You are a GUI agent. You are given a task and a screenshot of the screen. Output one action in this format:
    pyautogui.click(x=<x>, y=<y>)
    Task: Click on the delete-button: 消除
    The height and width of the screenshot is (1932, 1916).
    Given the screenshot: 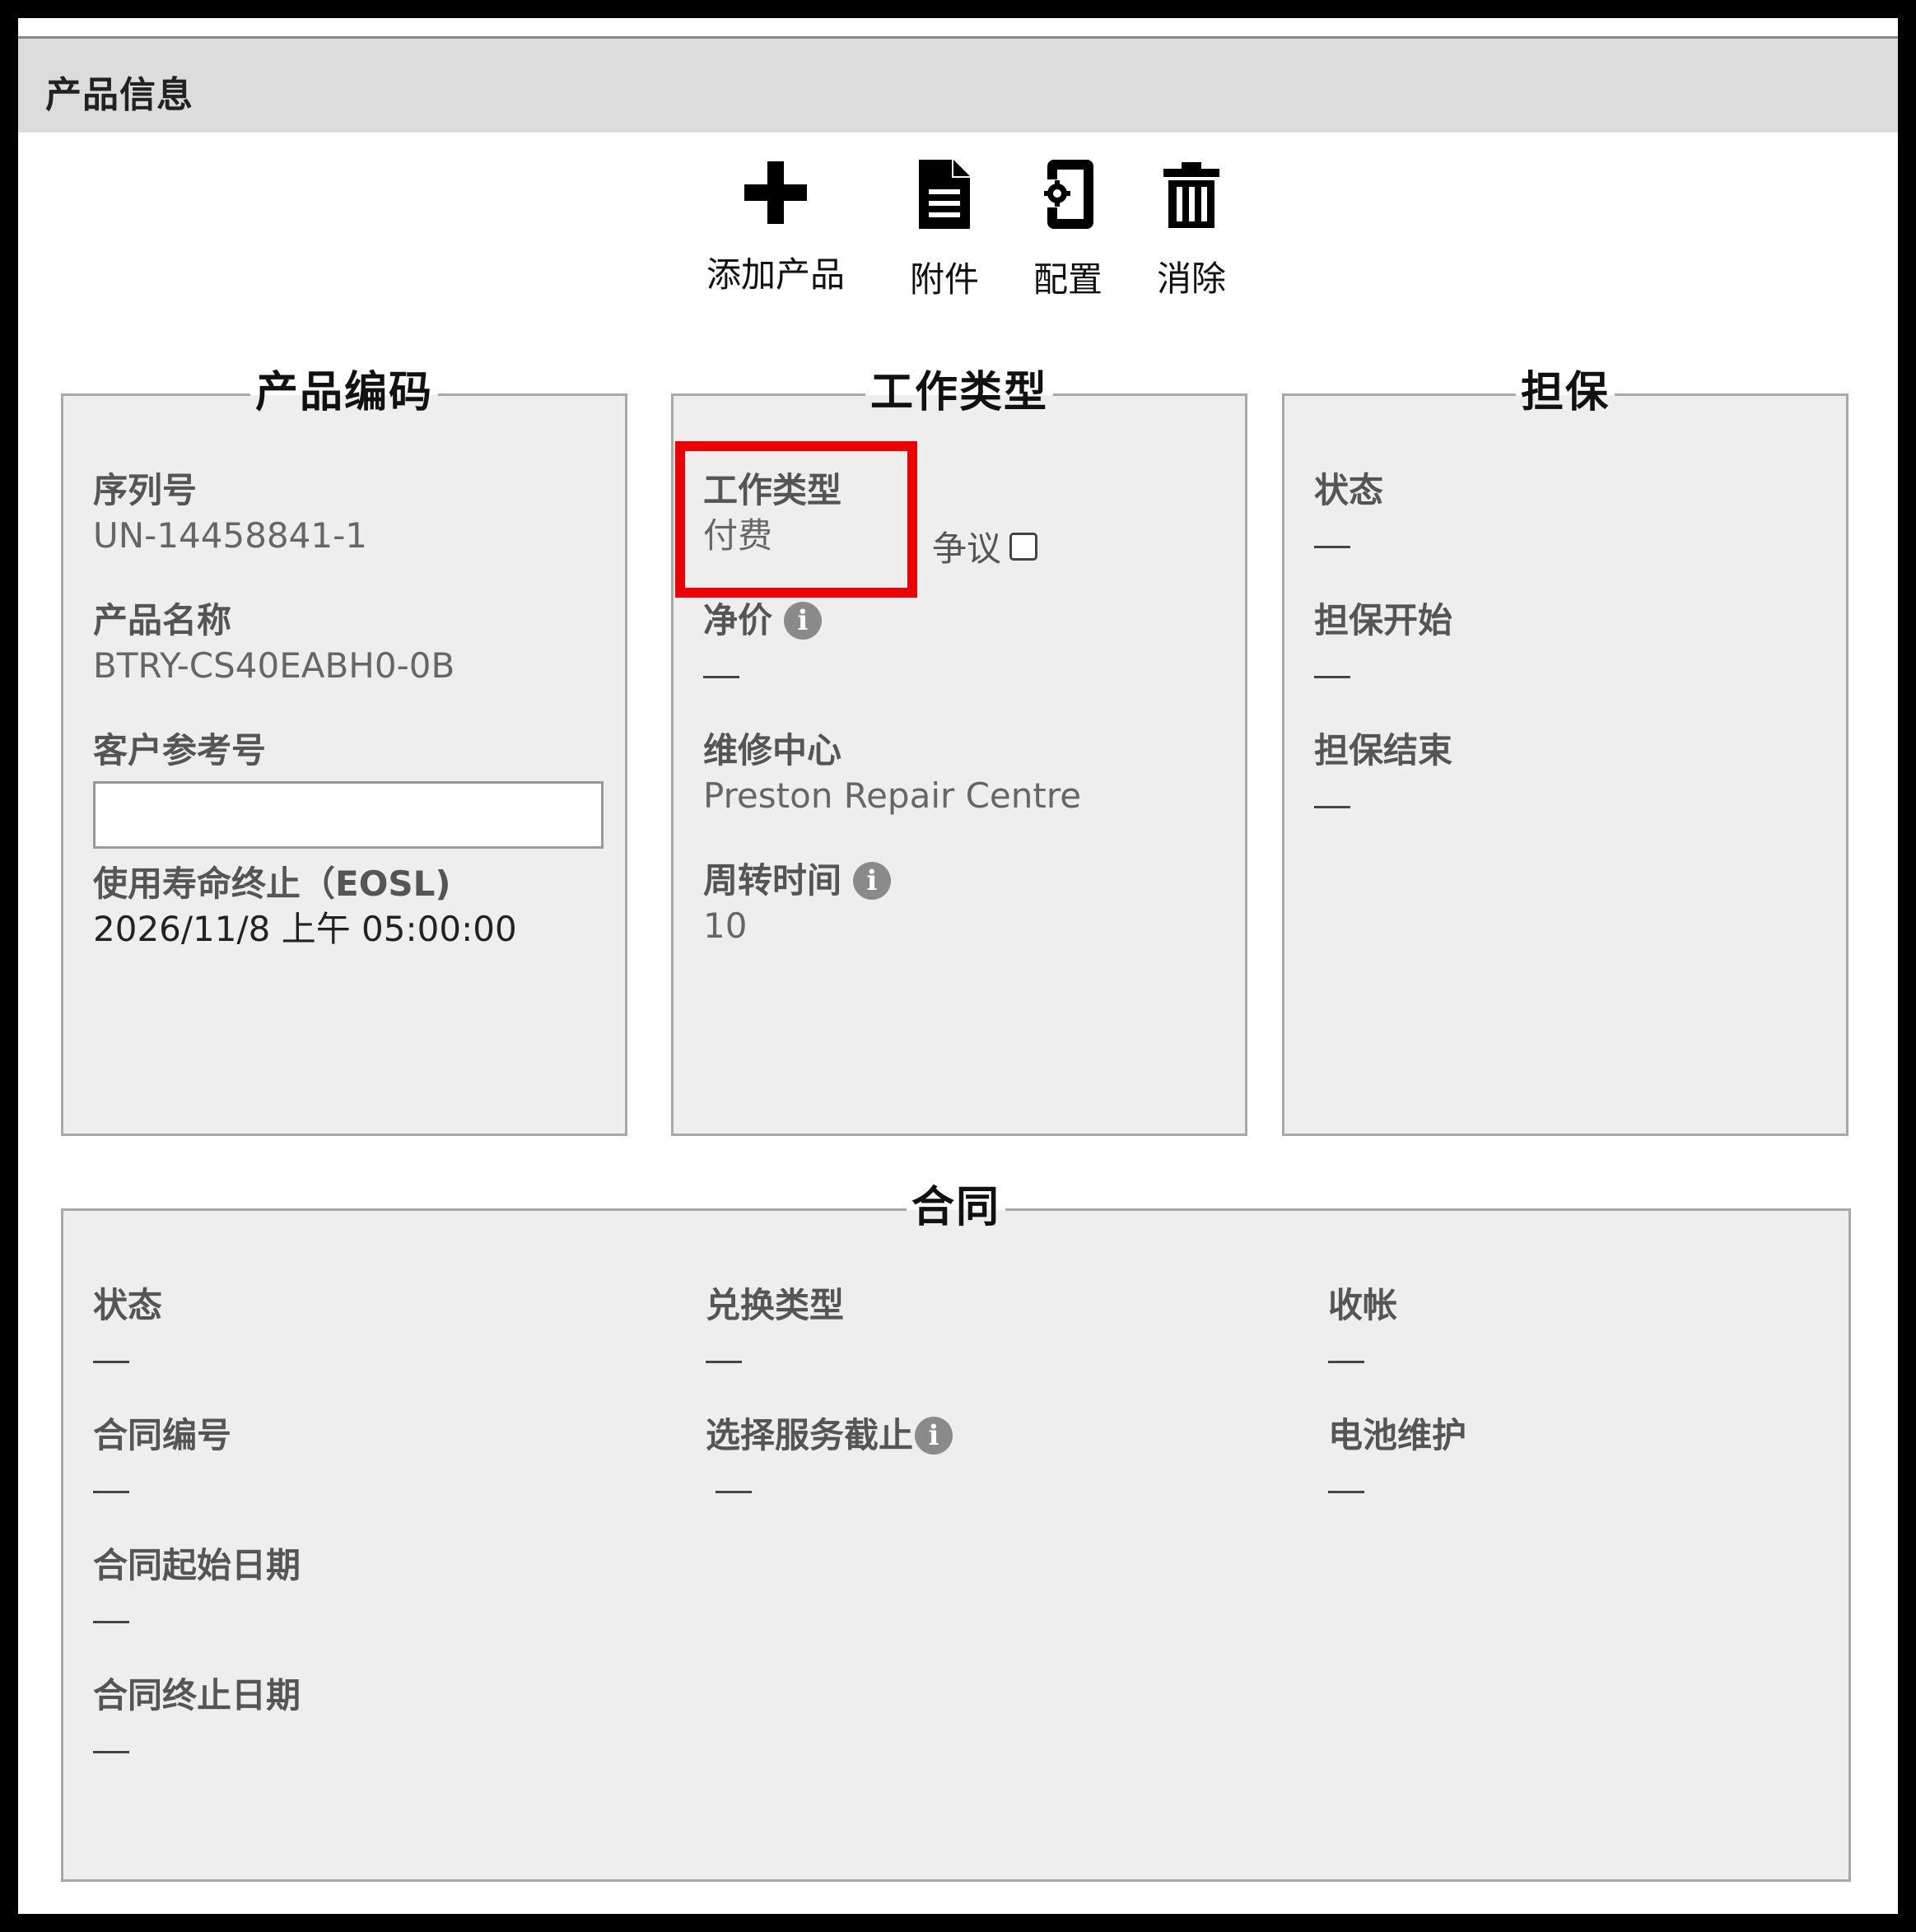 What is the action you would take?
    pyautogui.click(x=1191, y=231)
    